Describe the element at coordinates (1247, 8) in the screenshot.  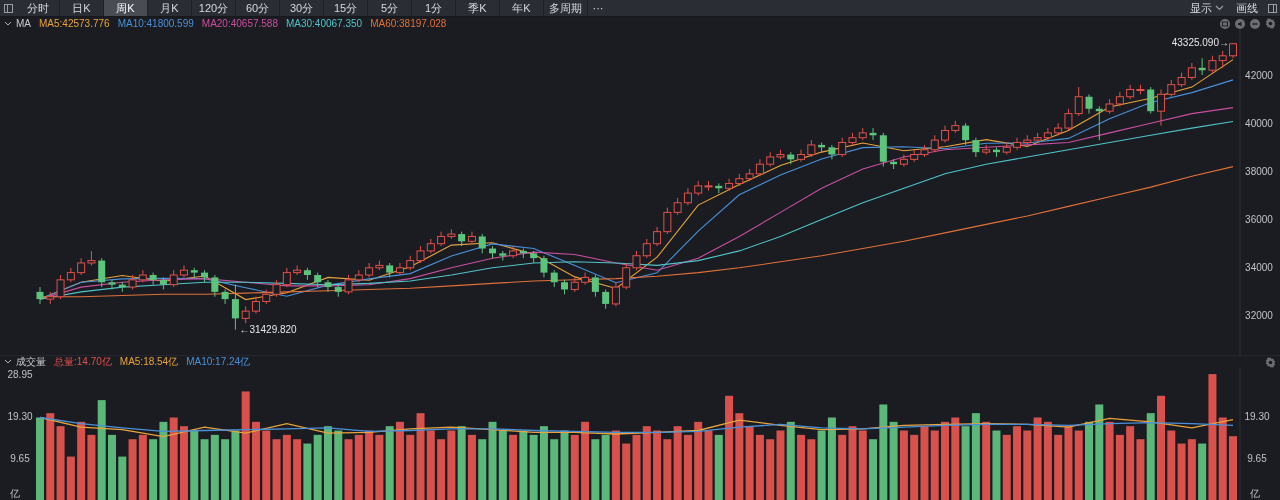
I see `draw-line-button: 画线` at that location.